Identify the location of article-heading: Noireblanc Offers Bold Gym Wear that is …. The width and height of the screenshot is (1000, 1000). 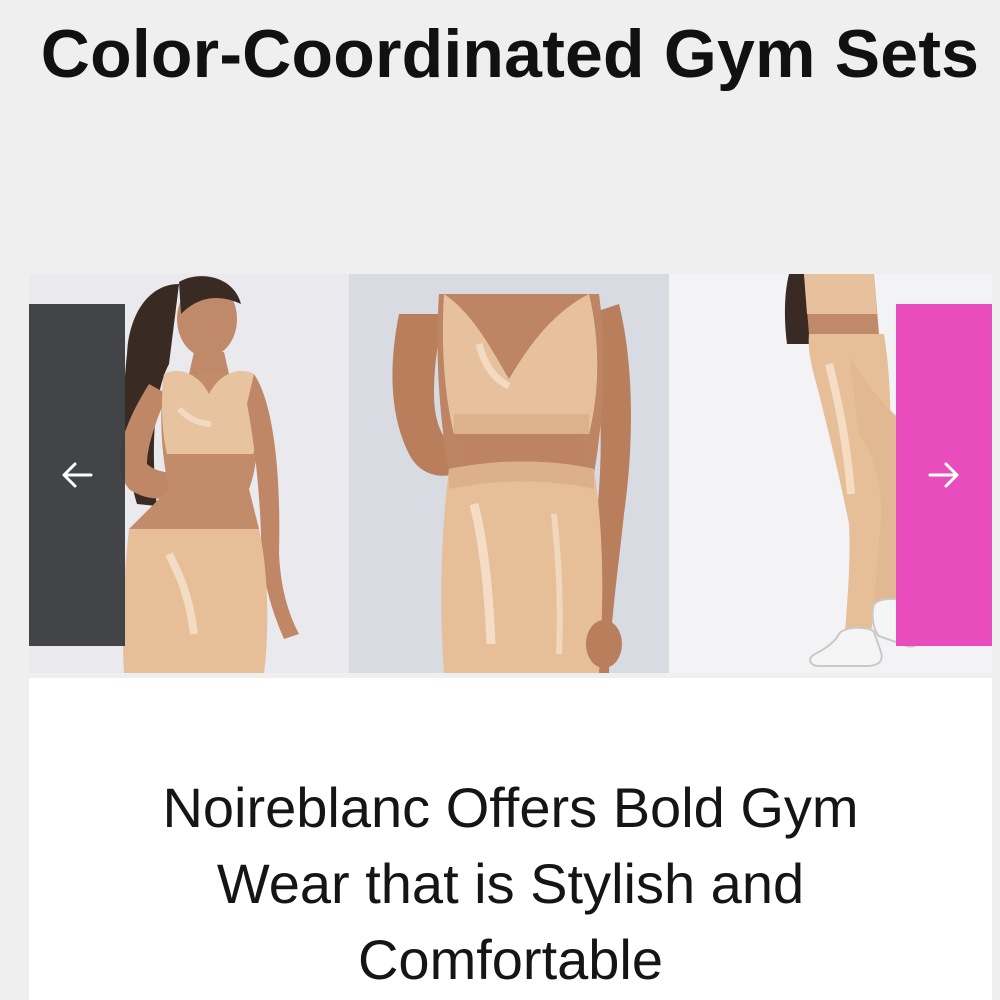
(510, 883).